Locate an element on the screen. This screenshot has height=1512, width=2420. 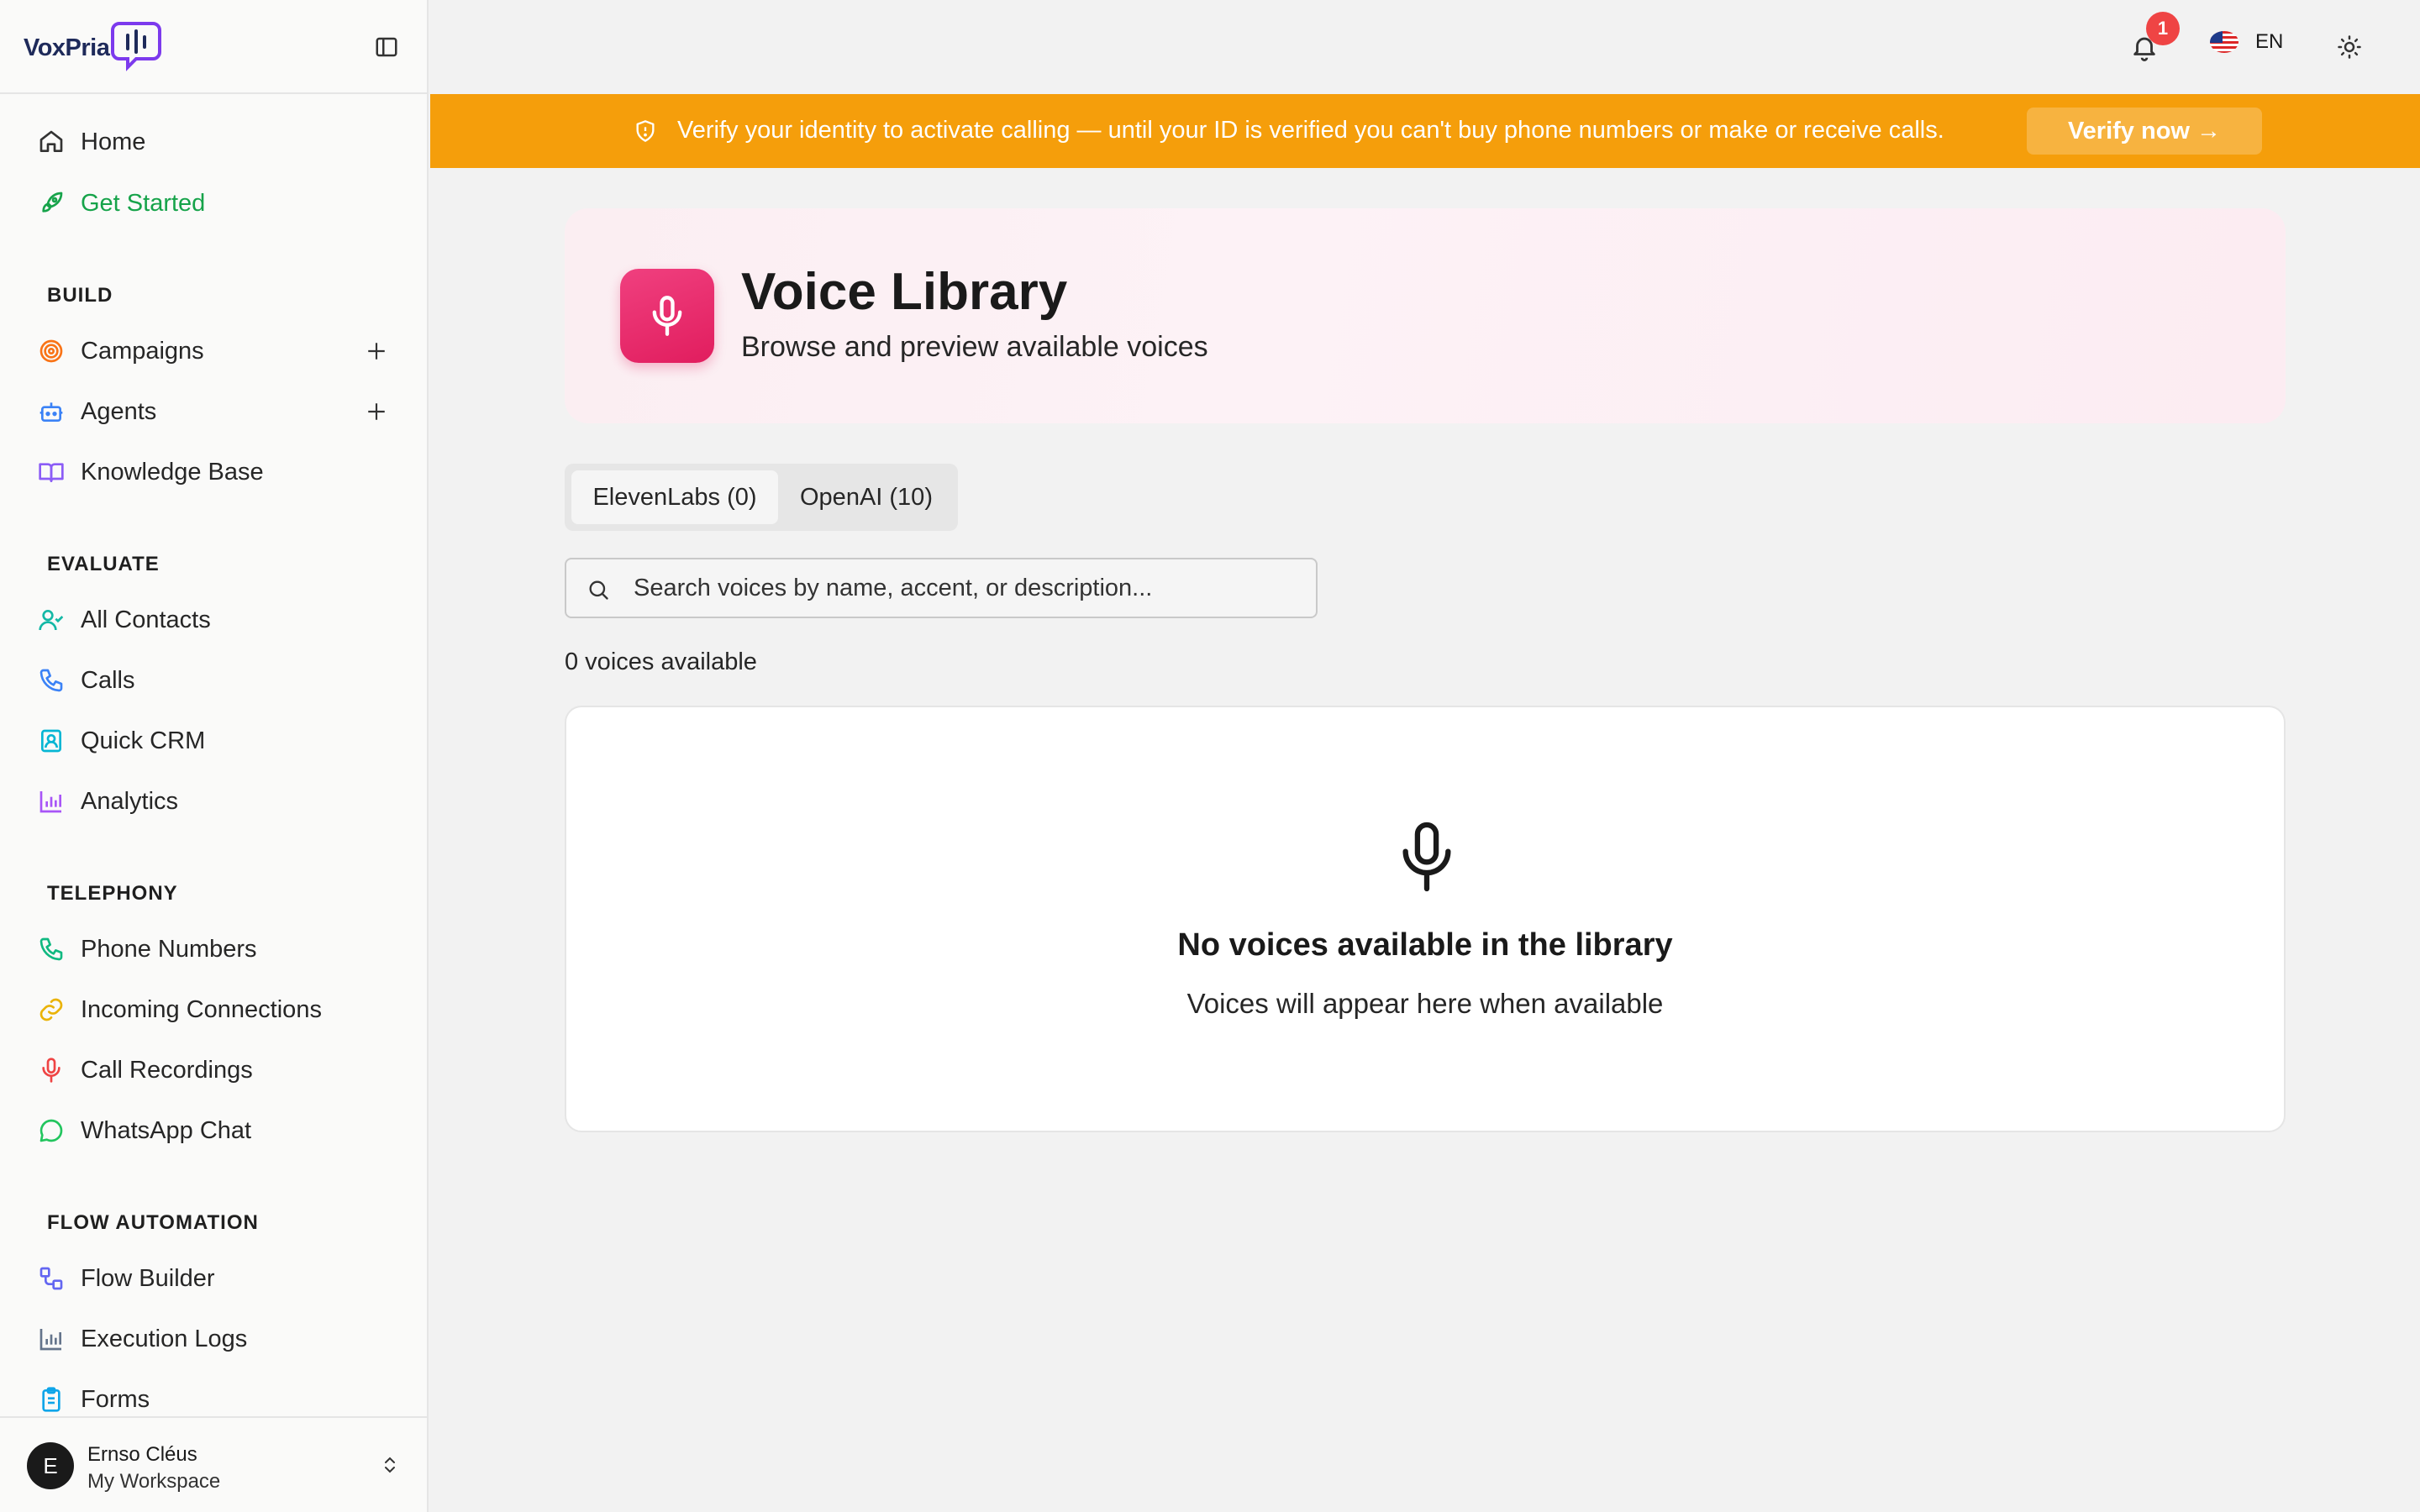
sidebar-item-flow-builder: Flow Builder is located at coordinates (214, 1278).